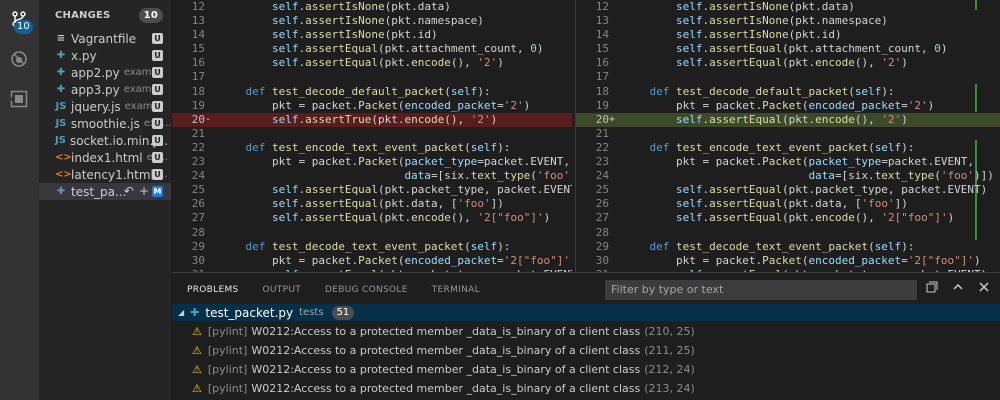  Describe the element at coordinates (105, 55) in the screenshot. I see `changes-file-item: ✚ x.py U` at that location.